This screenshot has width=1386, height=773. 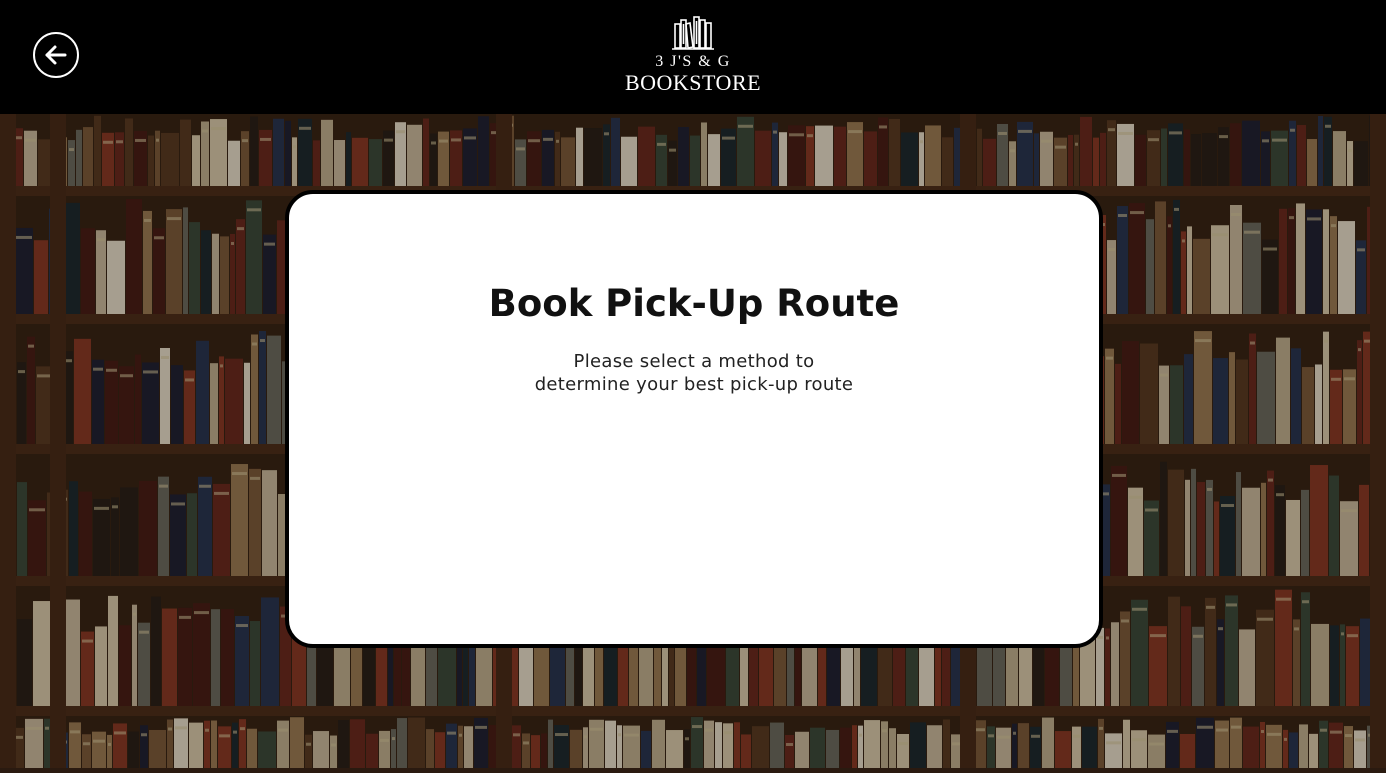 What do you see at coordinates (693, 33) in the screenshot?
I see `bookshelf-icon` at bounding box center [693, 33].